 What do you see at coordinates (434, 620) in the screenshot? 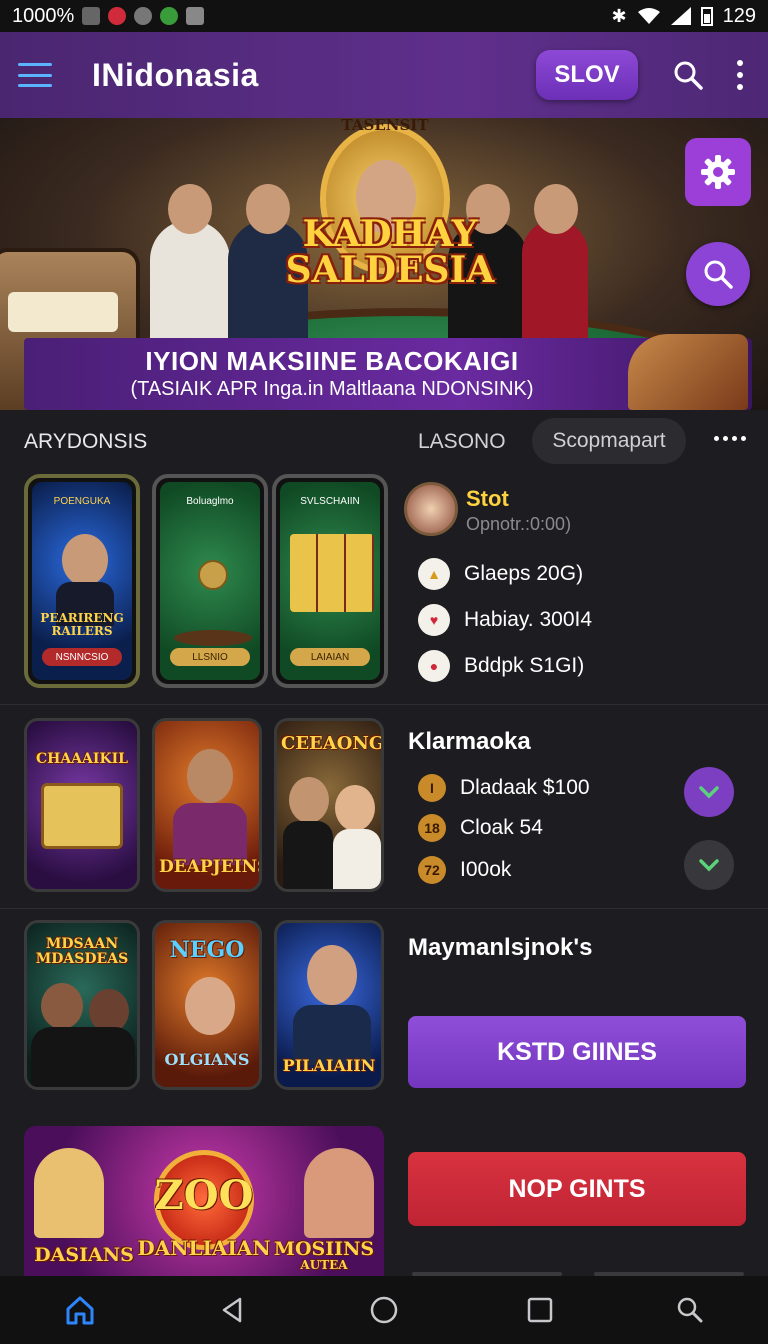
I see `heart-icon: ♥` at bounding box center [434, 620].